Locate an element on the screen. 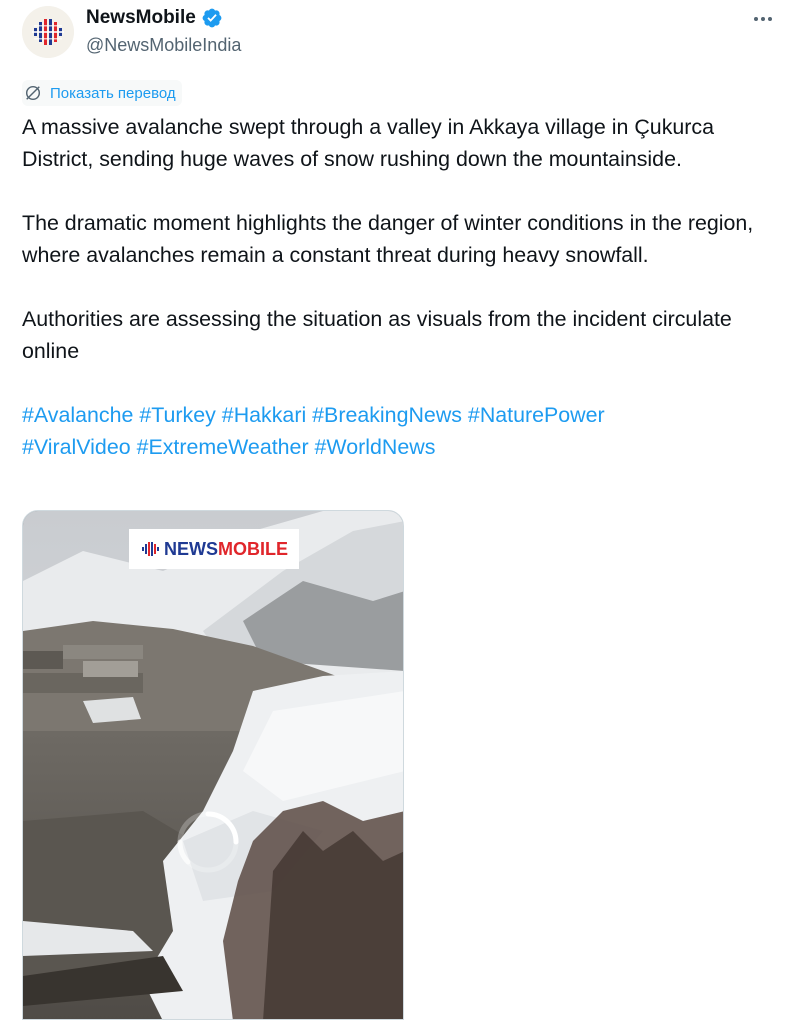 This screenshot has height=1020, width=802. author-name-row: NewsMobile is located at coordinates (154, 18).